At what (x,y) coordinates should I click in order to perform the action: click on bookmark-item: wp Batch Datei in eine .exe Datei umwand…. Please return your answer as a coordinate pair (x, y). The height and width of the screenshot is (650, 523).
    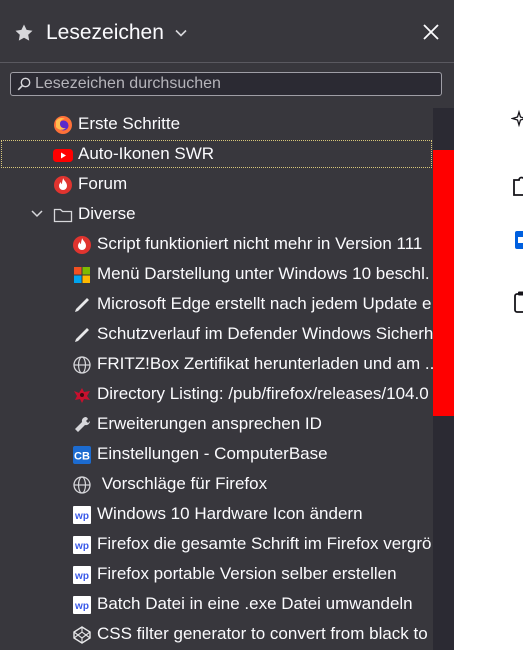
    Looking at the image, I should click on (216, 604).